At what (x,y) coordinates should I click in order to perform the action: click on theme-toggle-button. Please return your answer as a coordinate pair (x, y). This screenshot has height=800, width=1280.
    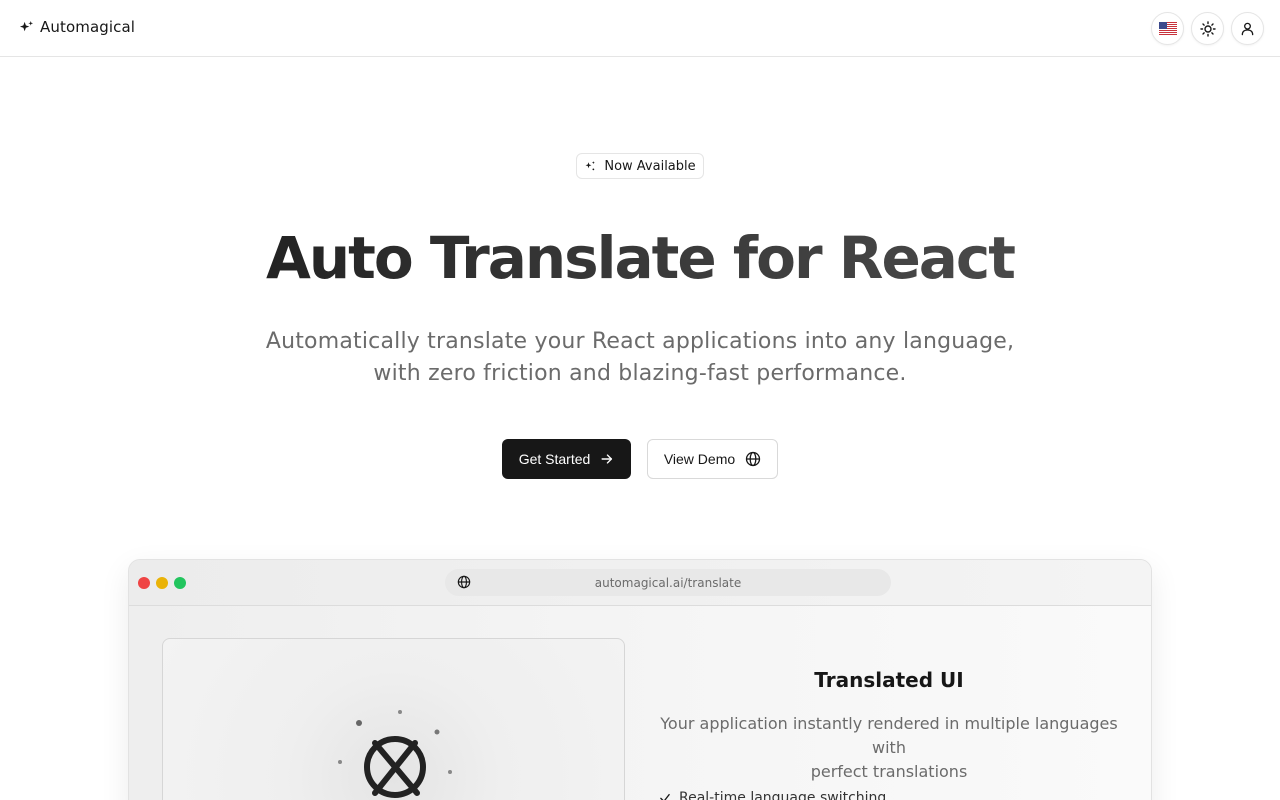
    Looking at the image, I should click on (1207, 28).